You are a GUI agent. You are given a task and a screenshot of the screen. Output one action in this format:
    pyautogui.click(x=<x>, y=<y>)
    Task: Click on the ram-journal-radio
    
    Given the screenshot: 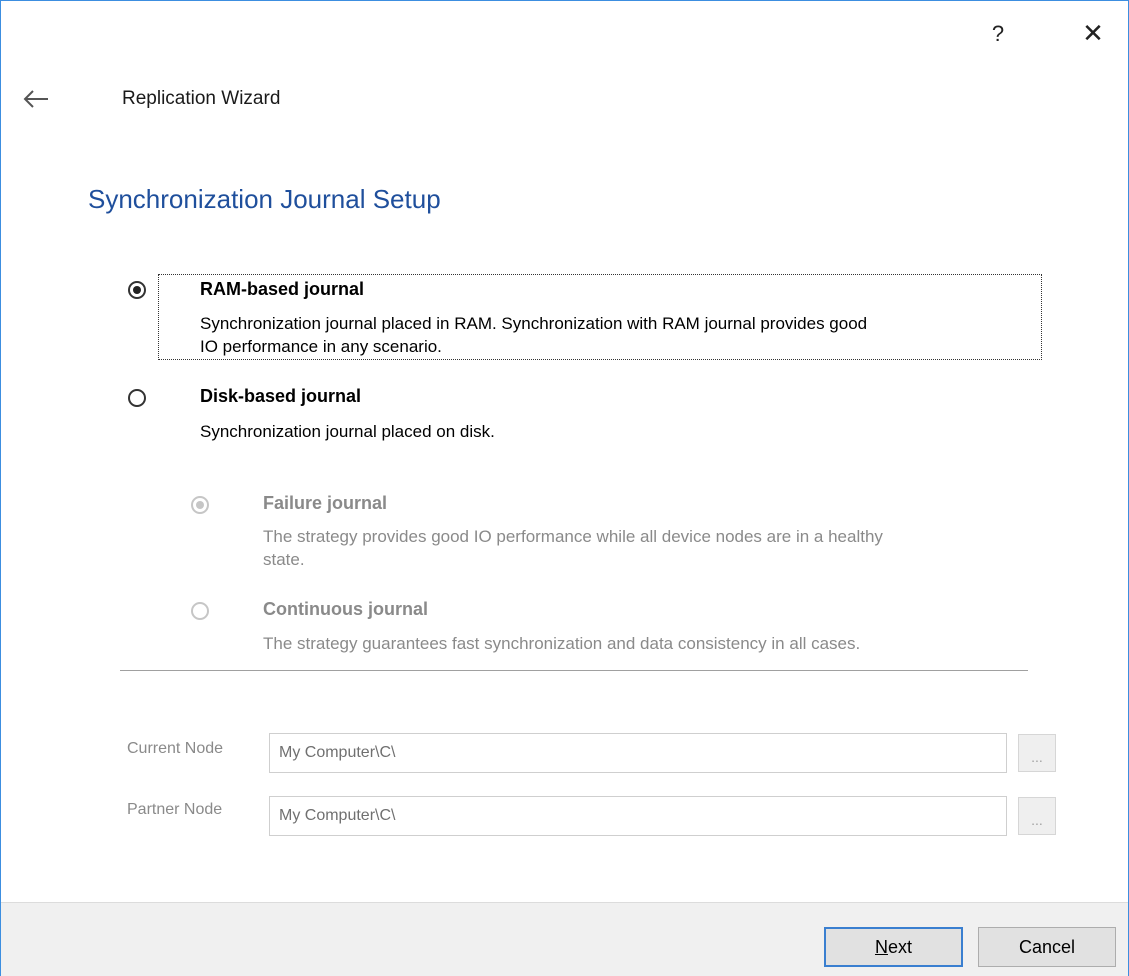 What is the action you would take?
    pyautogui.click(x=137, y=290)
    